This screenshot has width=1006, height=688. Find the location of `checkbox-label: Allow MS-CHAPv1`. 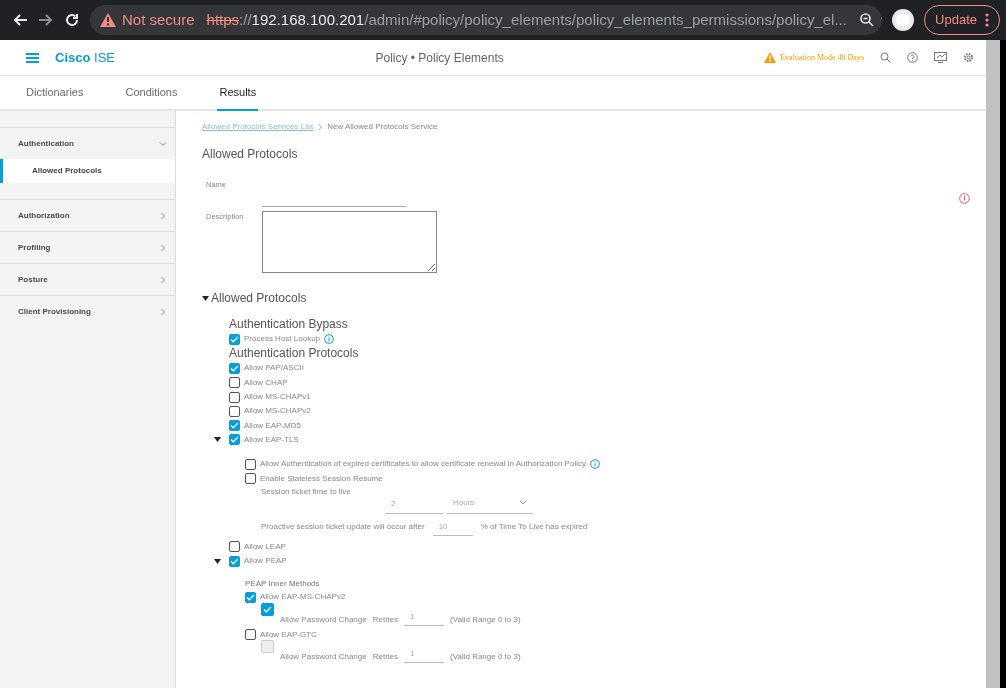

checkbox-label: Allow MS-CHAPv1 is located at coordinates (277, 397).